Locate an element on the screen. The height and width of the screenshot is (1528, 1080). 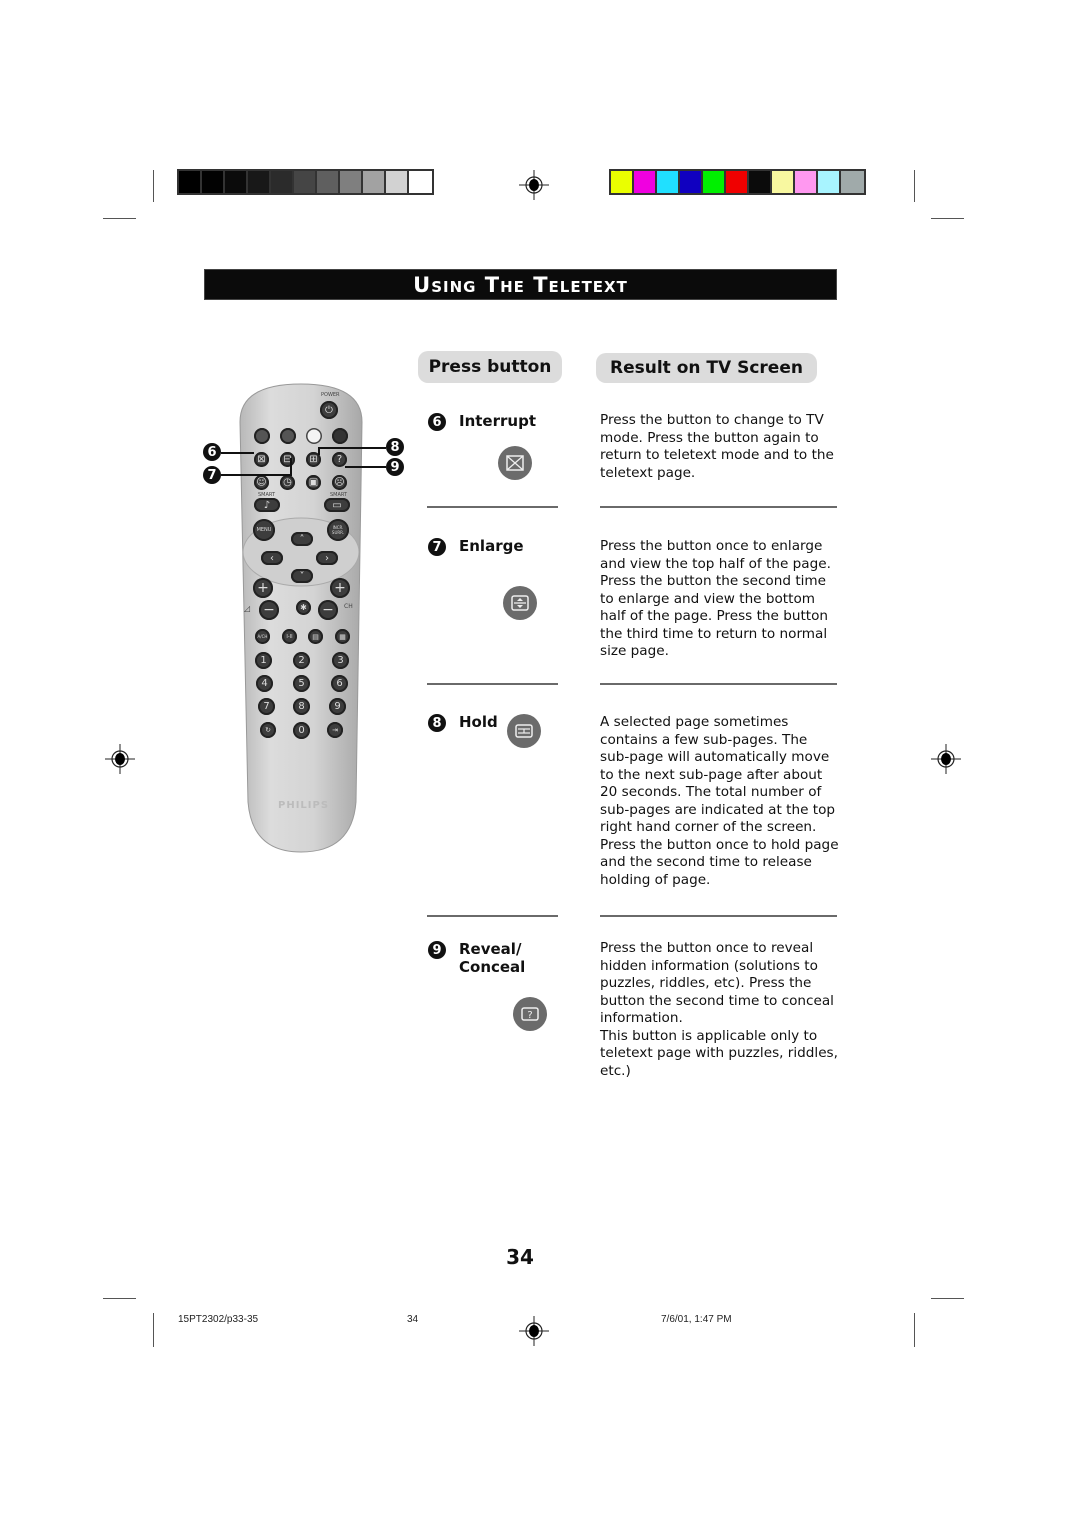
left-button: ‹ is located at coordinates (272, 558).